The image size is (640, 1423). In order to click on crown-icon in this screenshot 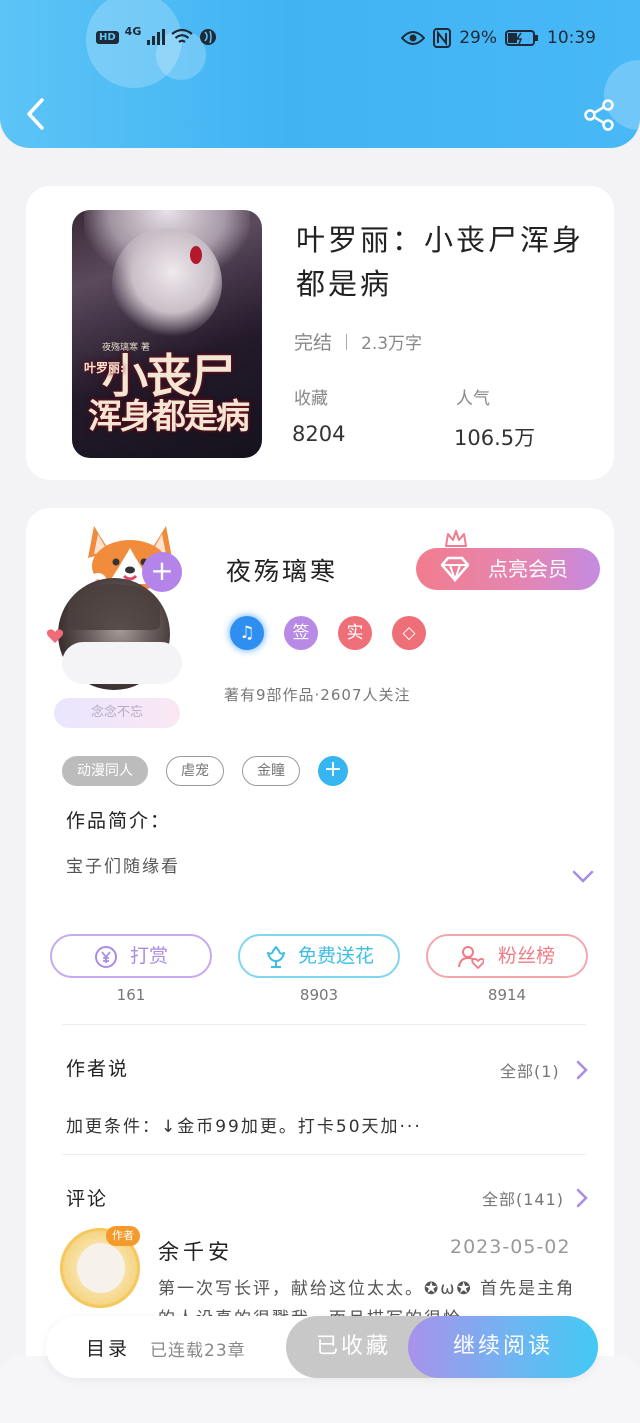, I will do `click(456, 538)`.